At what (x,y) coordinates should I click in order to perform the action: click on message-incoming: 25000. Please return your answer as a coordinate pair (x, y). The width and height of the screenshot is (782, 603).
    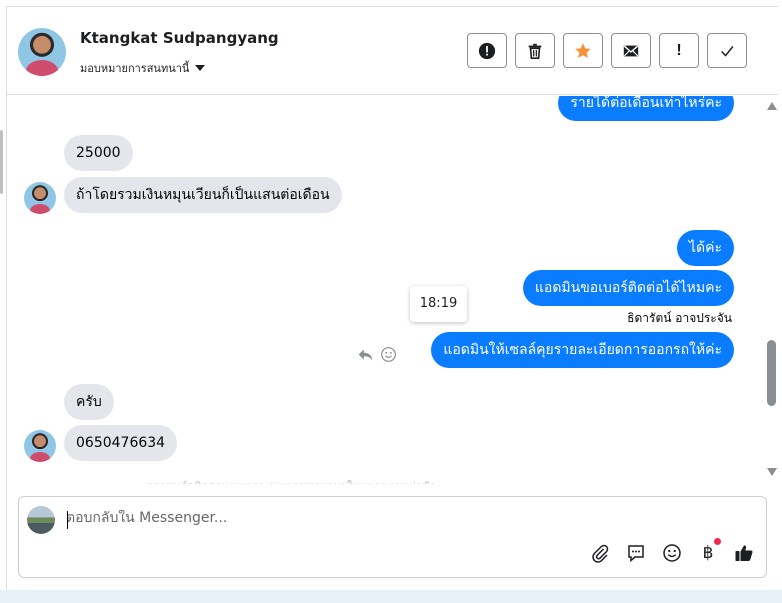
    Looking at the image, I should click on (98, 153).